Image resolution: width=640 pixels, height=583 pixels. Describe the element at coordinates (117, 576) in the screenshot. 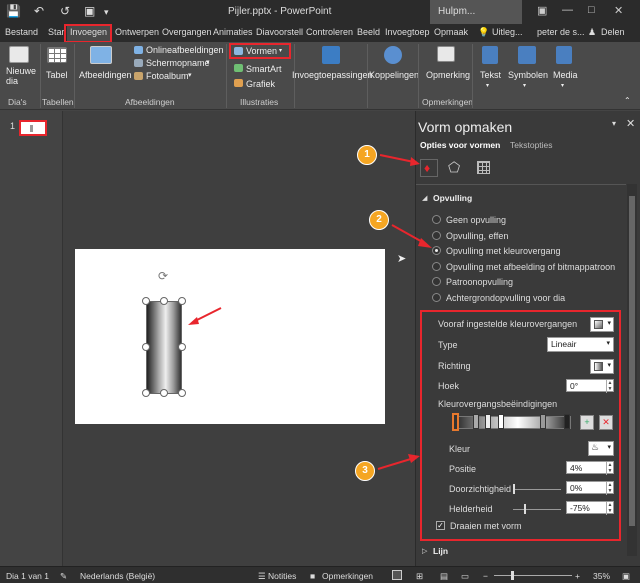

I see `language-indicator: Nederlands (België)` at that location.